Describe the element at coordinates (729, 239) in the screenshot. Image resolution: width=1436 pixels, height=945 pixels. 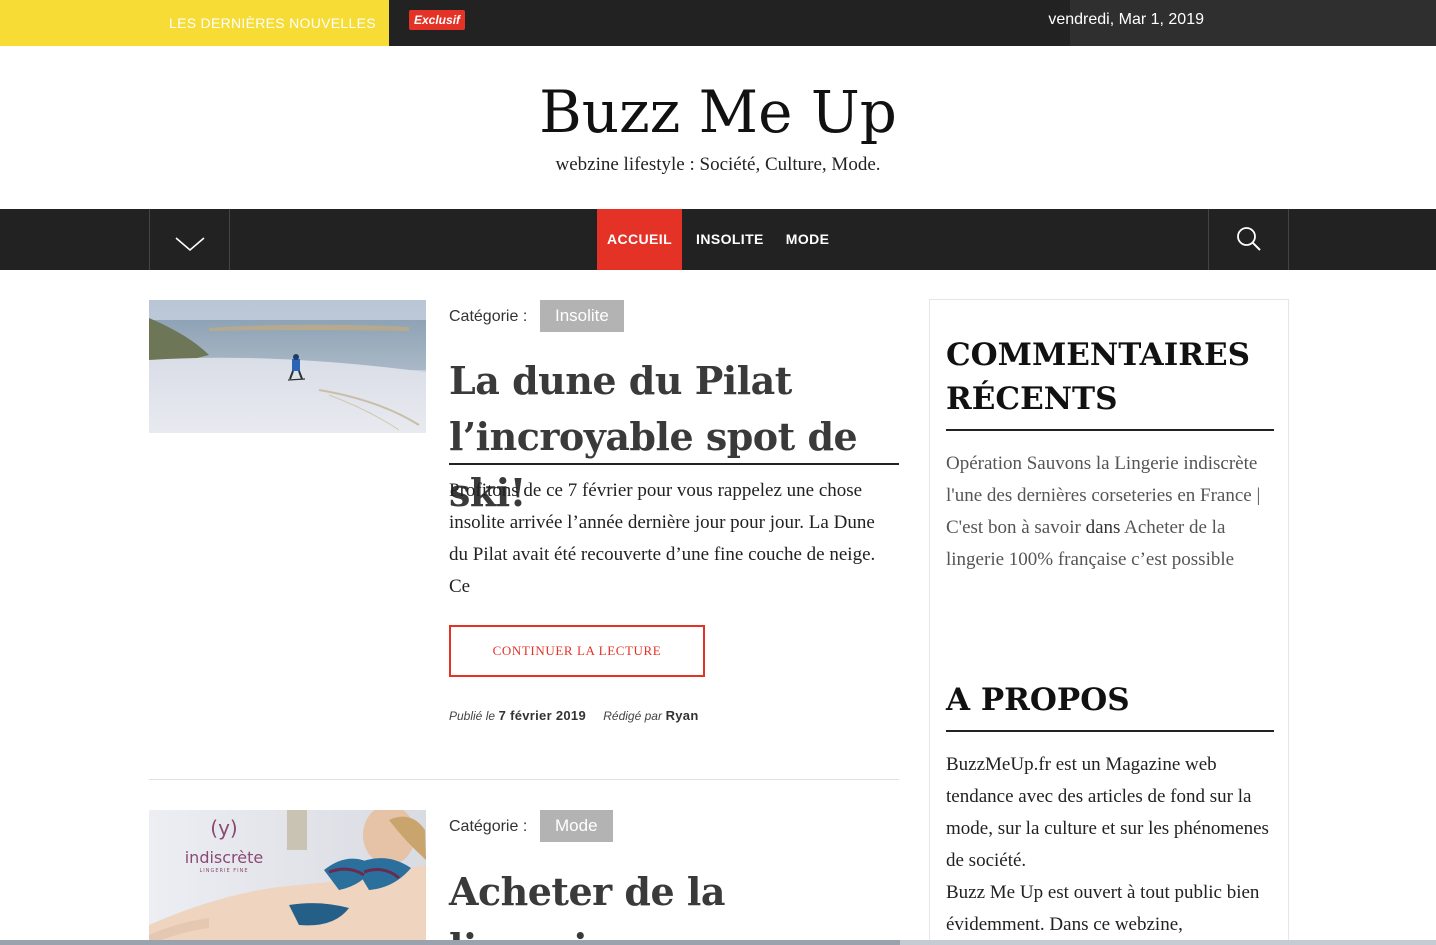
I see `nav-item-insolite: INSOLITE` at that location.